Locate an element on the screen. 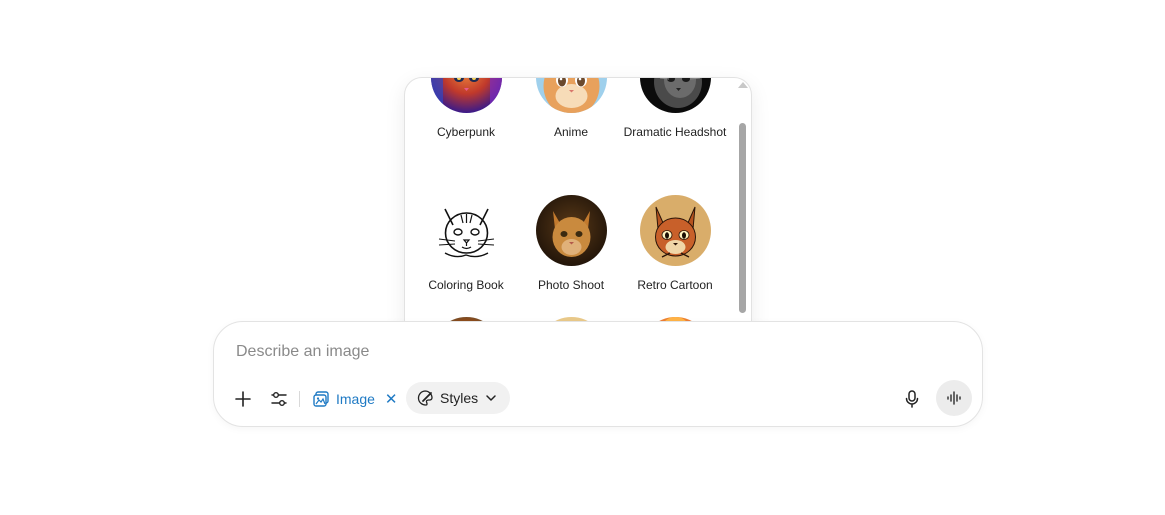 The image size is (1165, 515). style-label: Coloring Book is located at coordinates (466, 285).